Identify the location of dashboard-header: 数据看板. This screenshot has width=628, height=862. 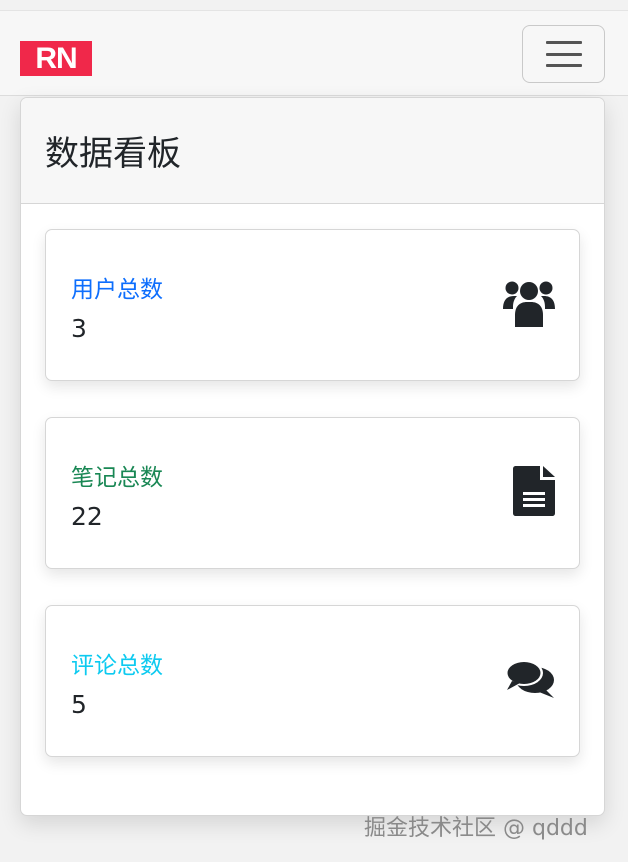
(312, 151).